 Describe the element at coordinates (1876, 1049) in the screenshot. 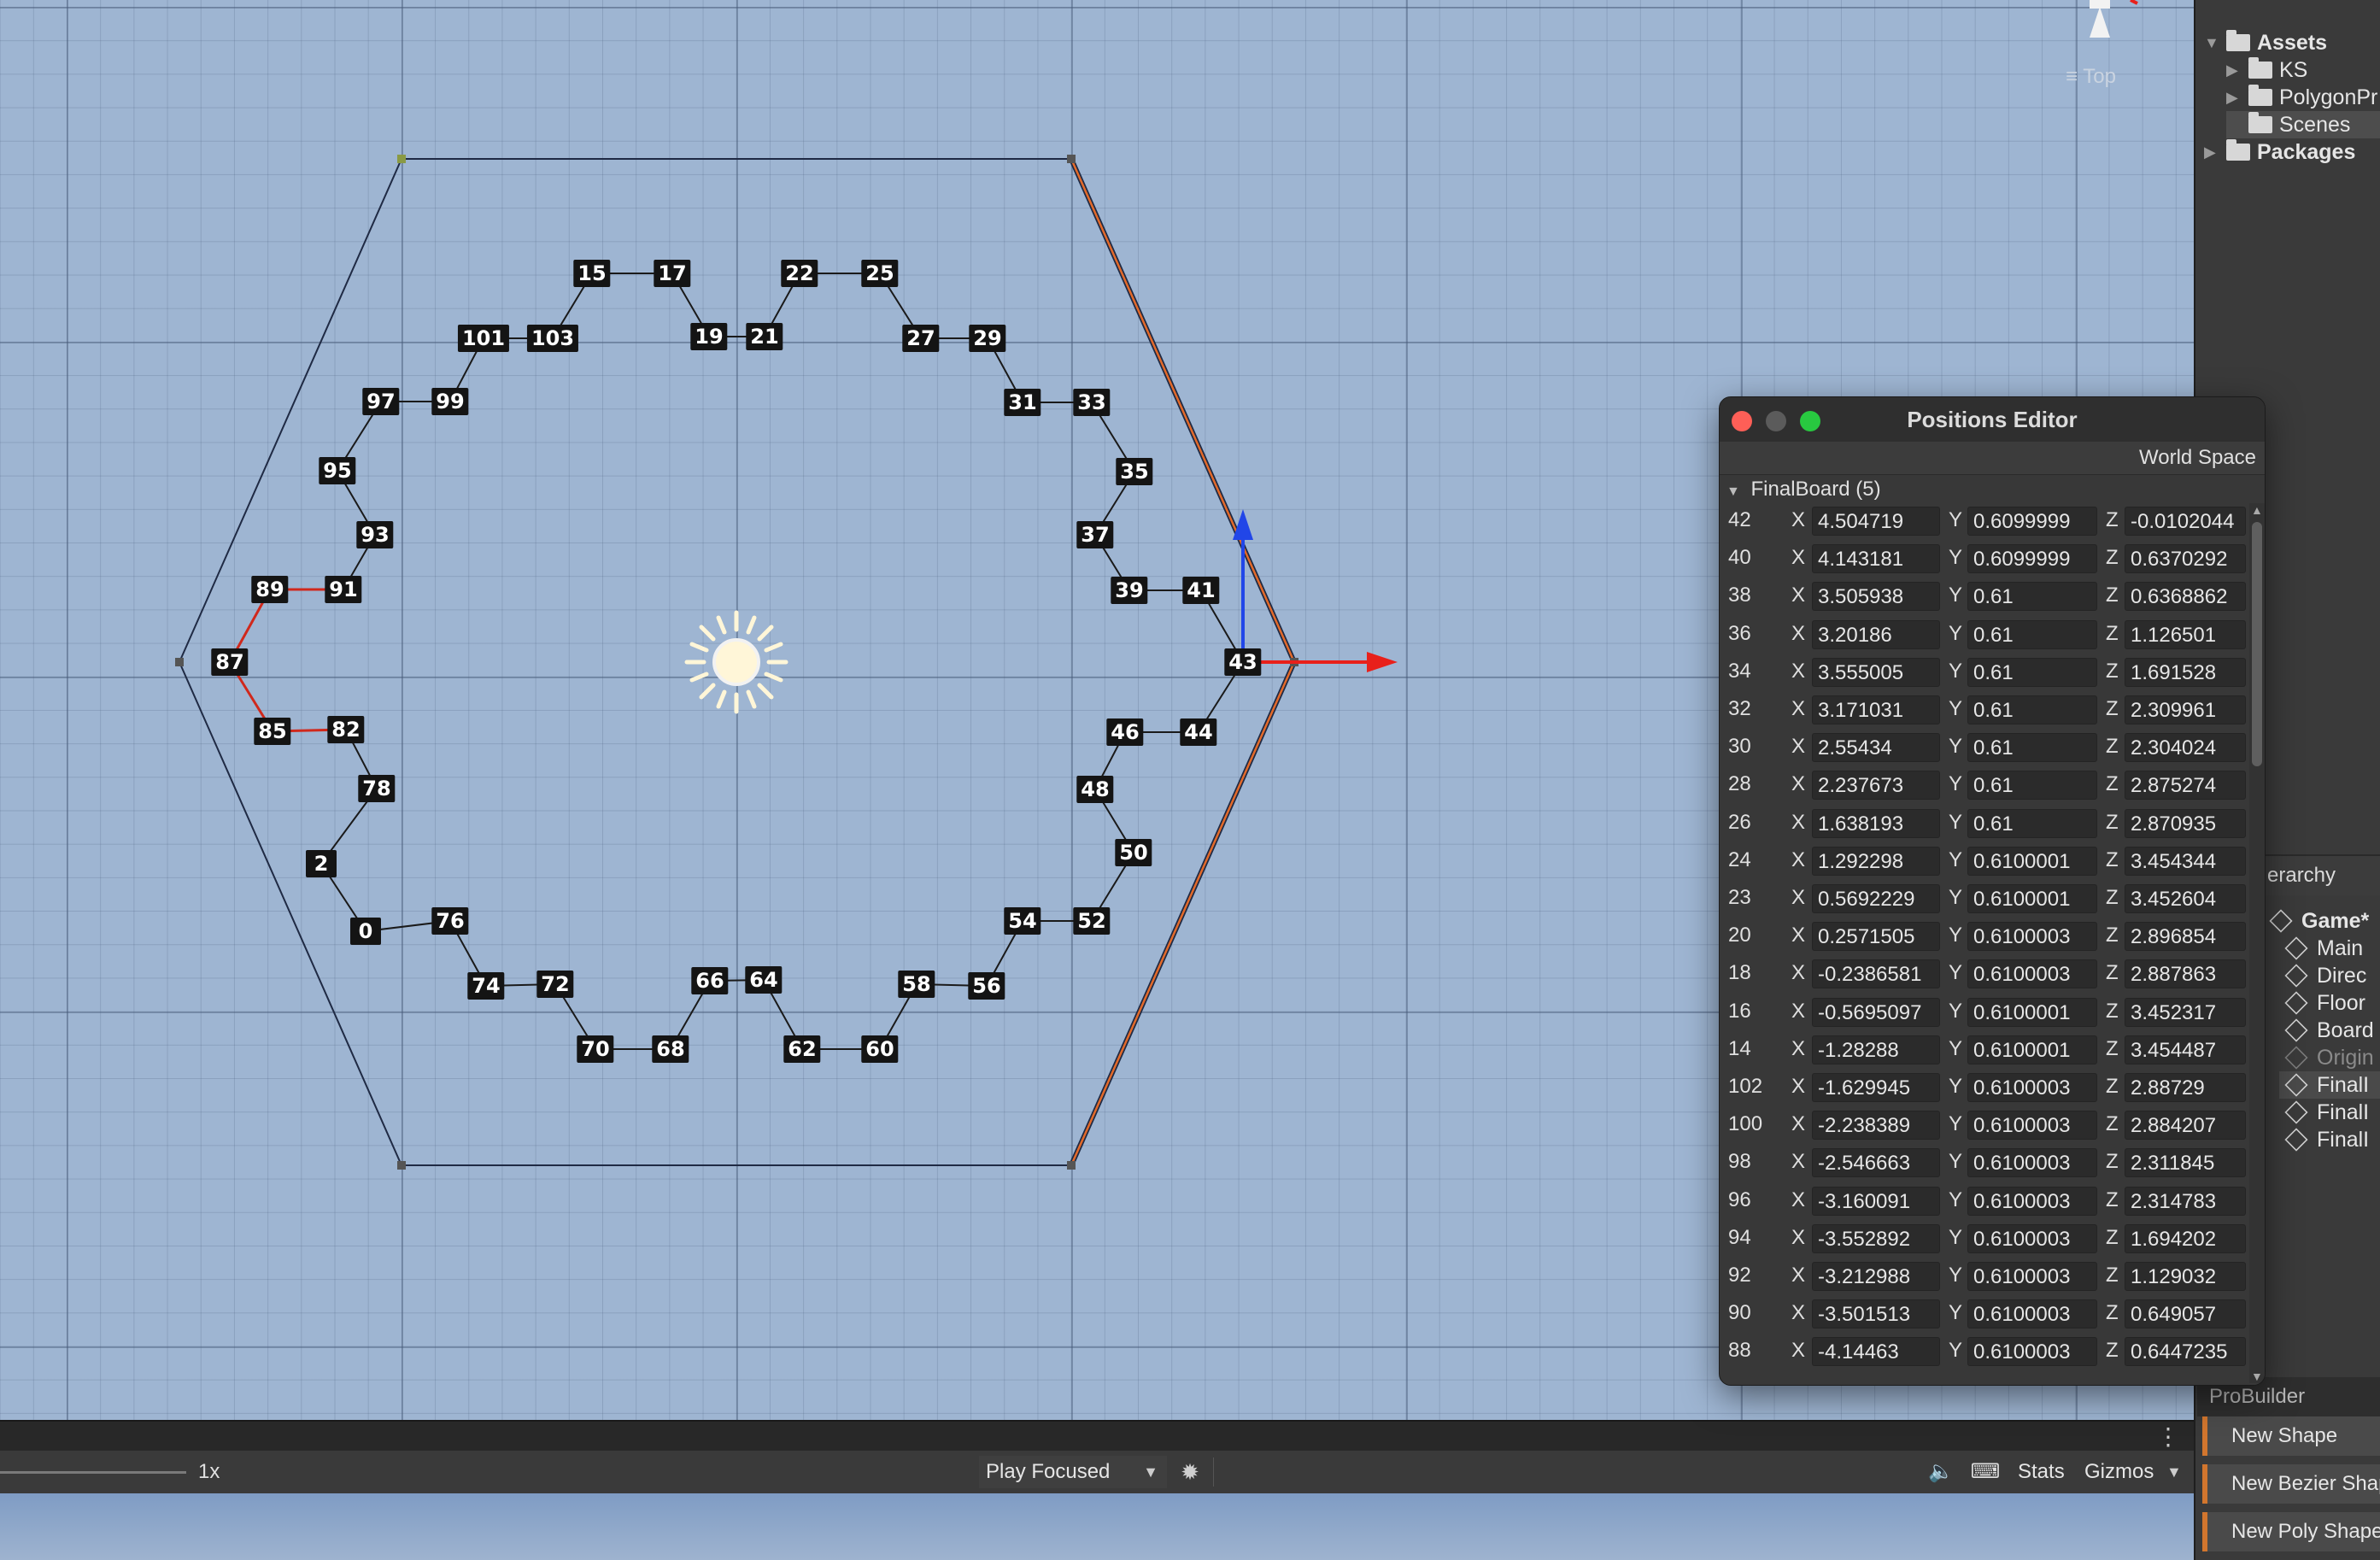

I see `x-field: -1.28288` at that location.